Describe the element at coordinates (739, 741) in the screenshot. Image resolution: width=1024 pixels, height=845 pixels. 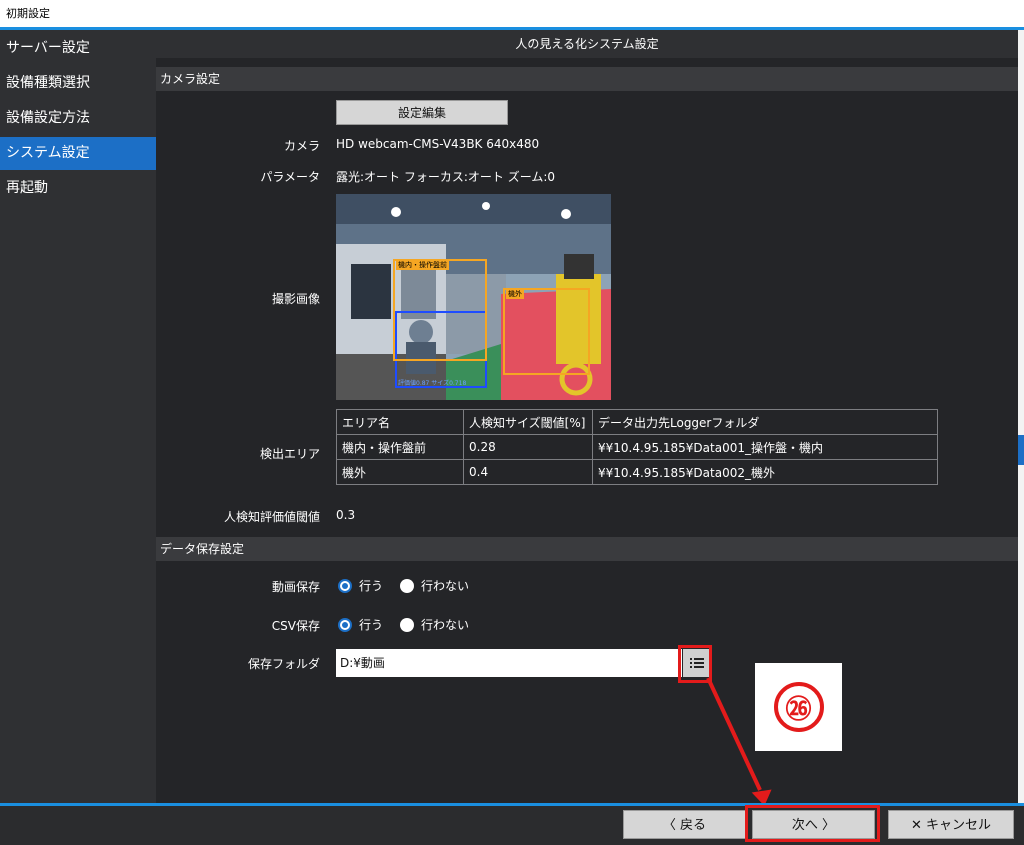
I see `arrow-icon` at that location.